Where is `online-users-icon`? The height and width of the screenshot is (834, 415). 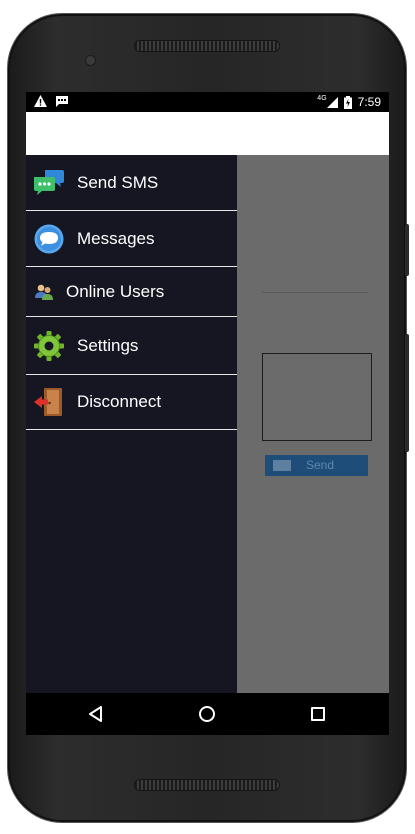
online-users-icon is located at coordinates (44, 292).